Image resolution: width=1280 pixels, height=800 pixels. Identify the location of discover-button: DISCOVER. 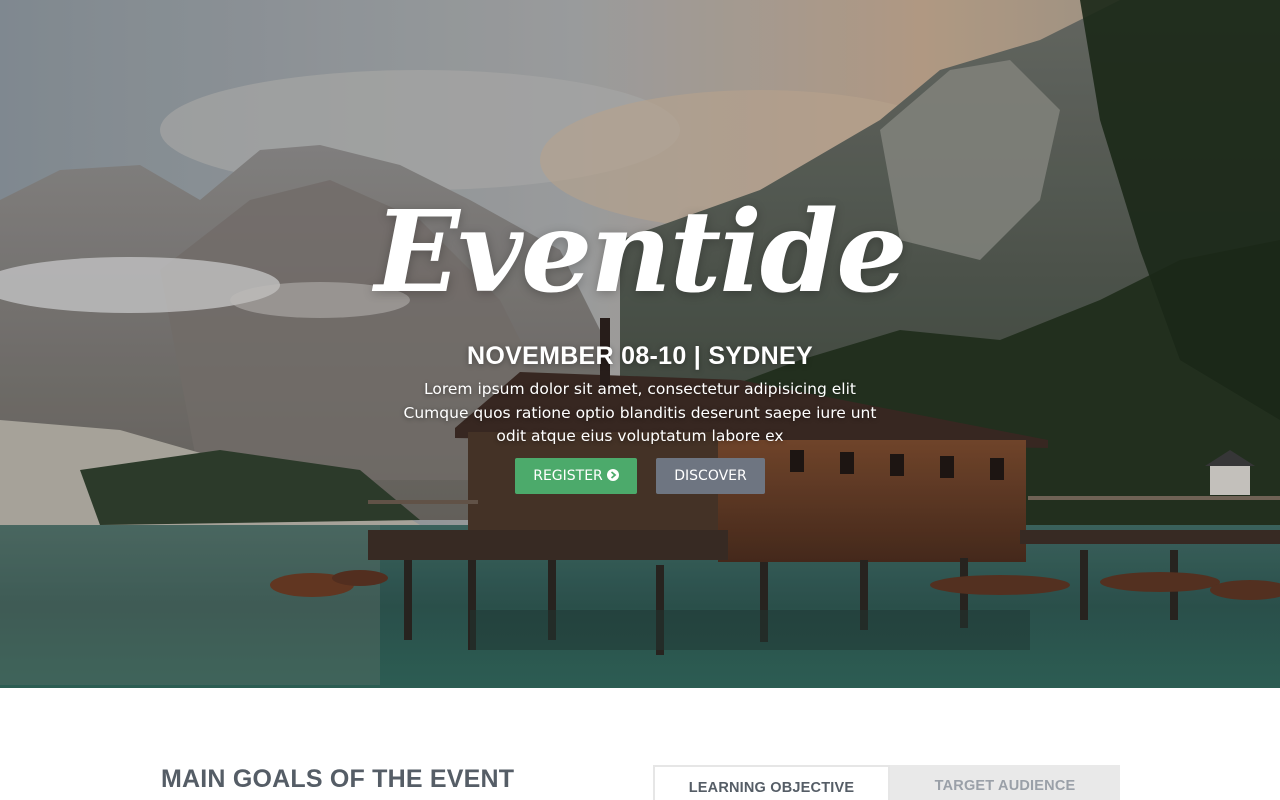
(710, 476).